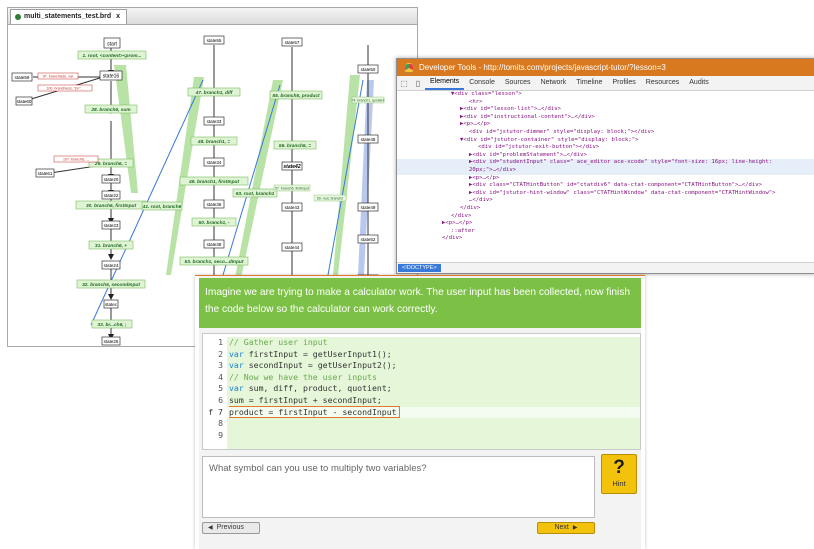  I want to click on edge-label-e93: 93. root, branch1, so click(255, 194).